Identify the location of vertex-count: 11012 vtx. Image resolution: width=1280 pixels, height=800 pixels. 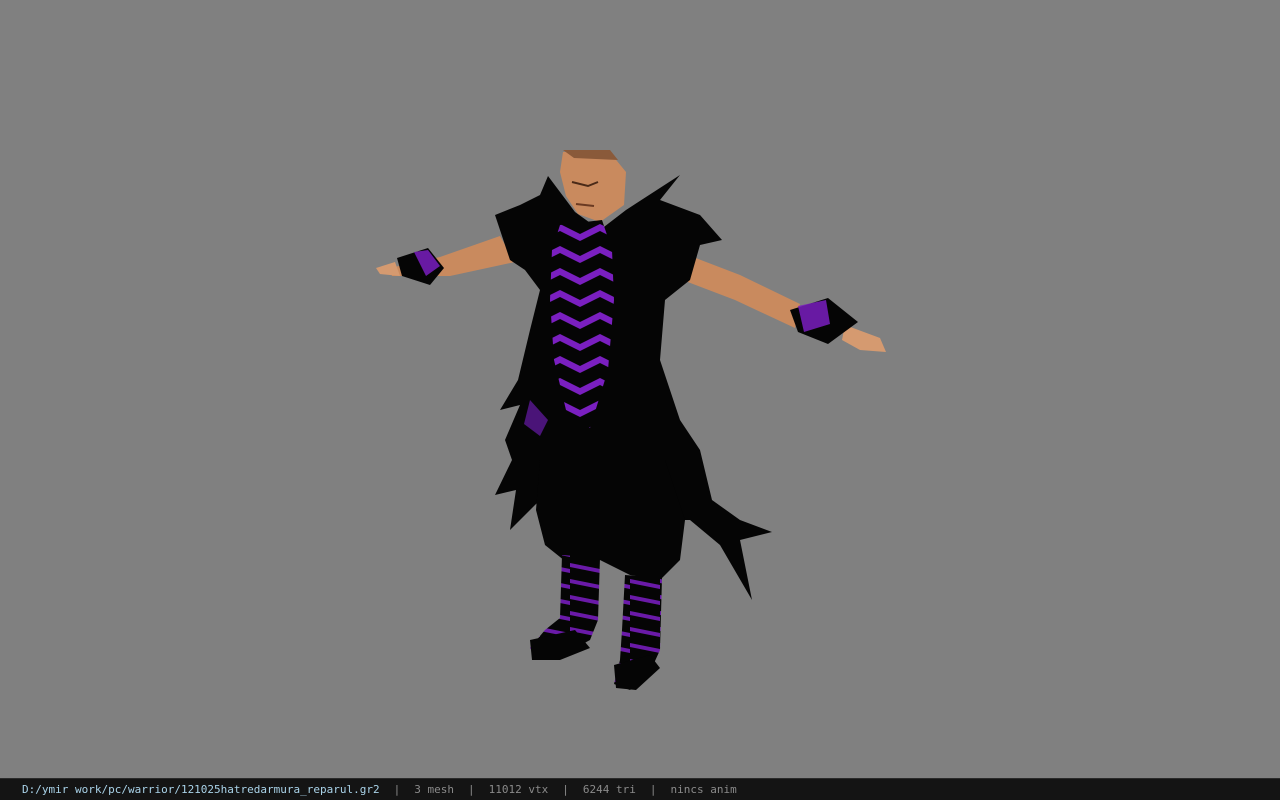
(518, 789).